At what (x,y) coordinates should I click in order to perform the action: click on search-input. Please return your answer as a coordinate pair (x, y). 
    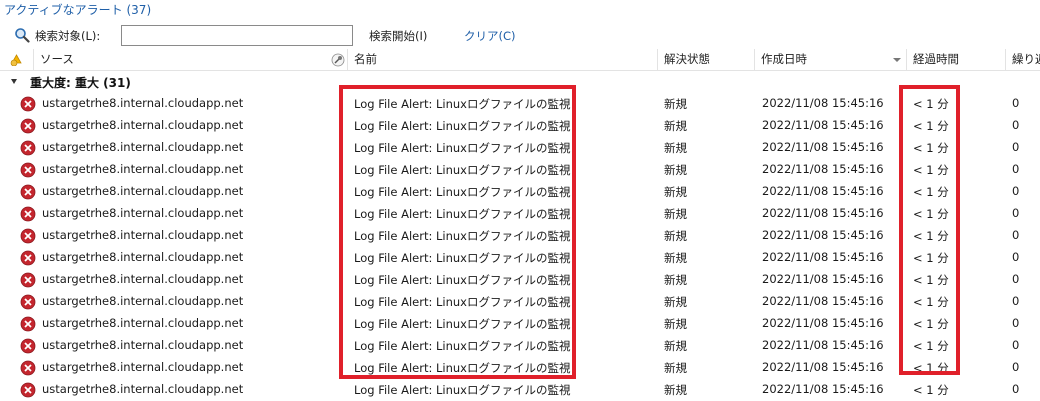
    Looking at the image, I should click on (237, 35).